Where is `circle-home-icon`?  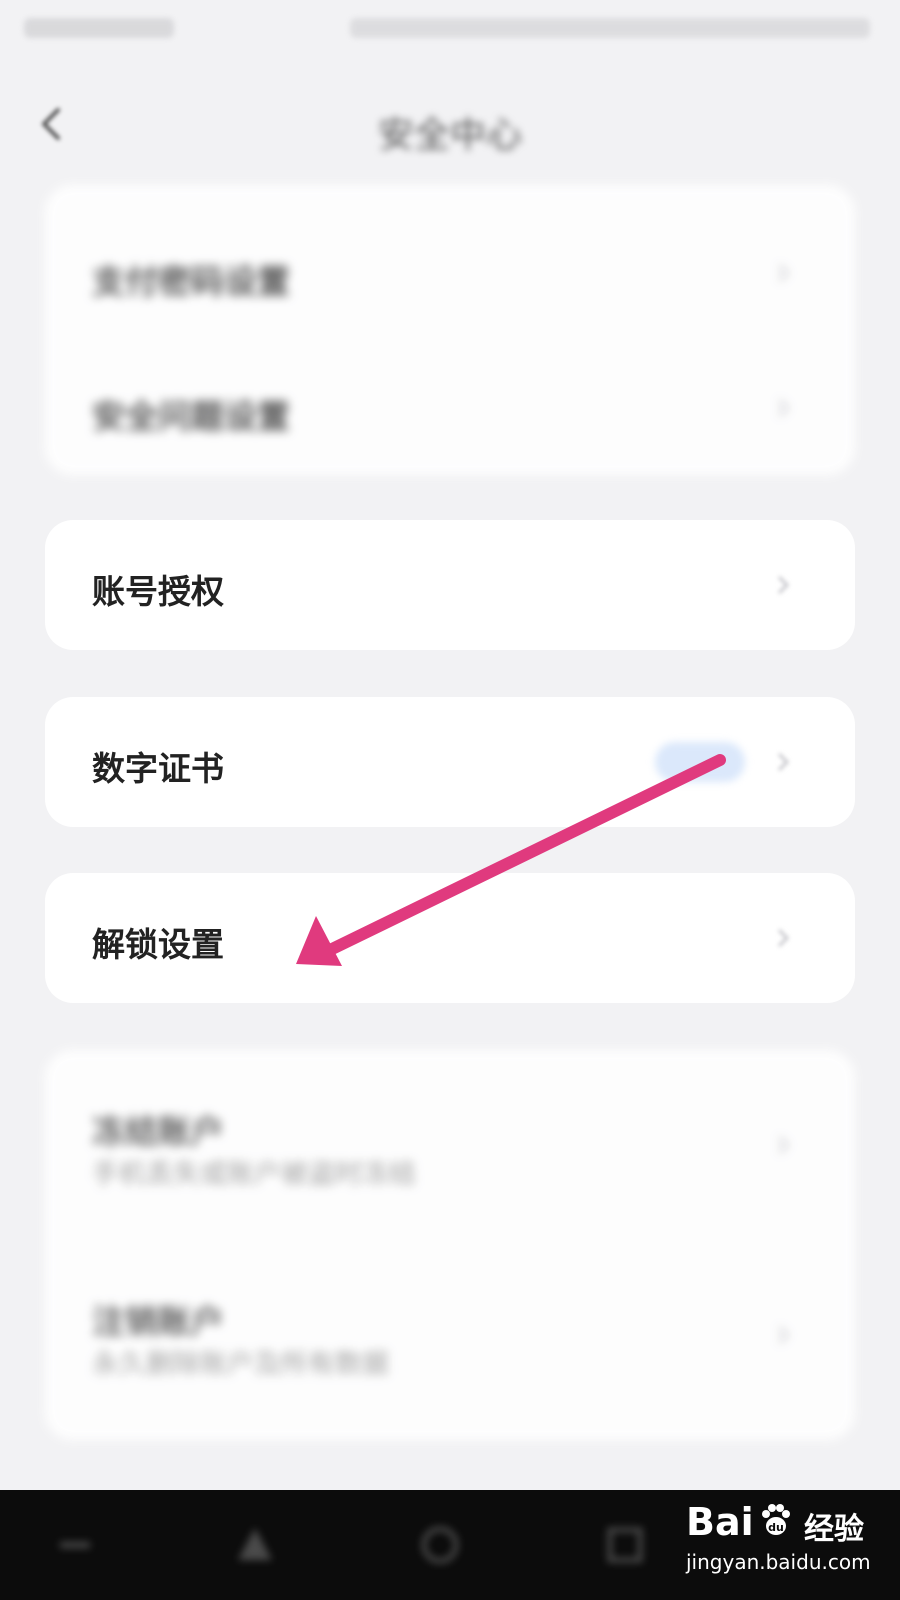 circle-home-icon is located at coordinates (440, 1545).